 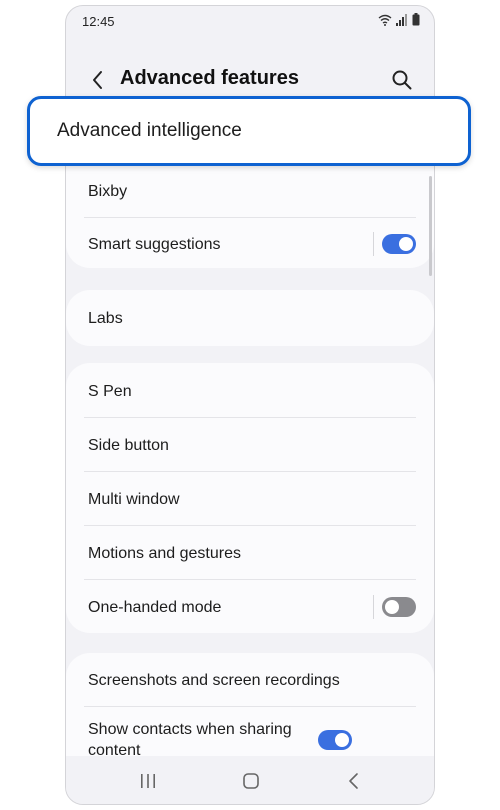 I want to click on page-title: Advanced features, so click(x=209, y=78).